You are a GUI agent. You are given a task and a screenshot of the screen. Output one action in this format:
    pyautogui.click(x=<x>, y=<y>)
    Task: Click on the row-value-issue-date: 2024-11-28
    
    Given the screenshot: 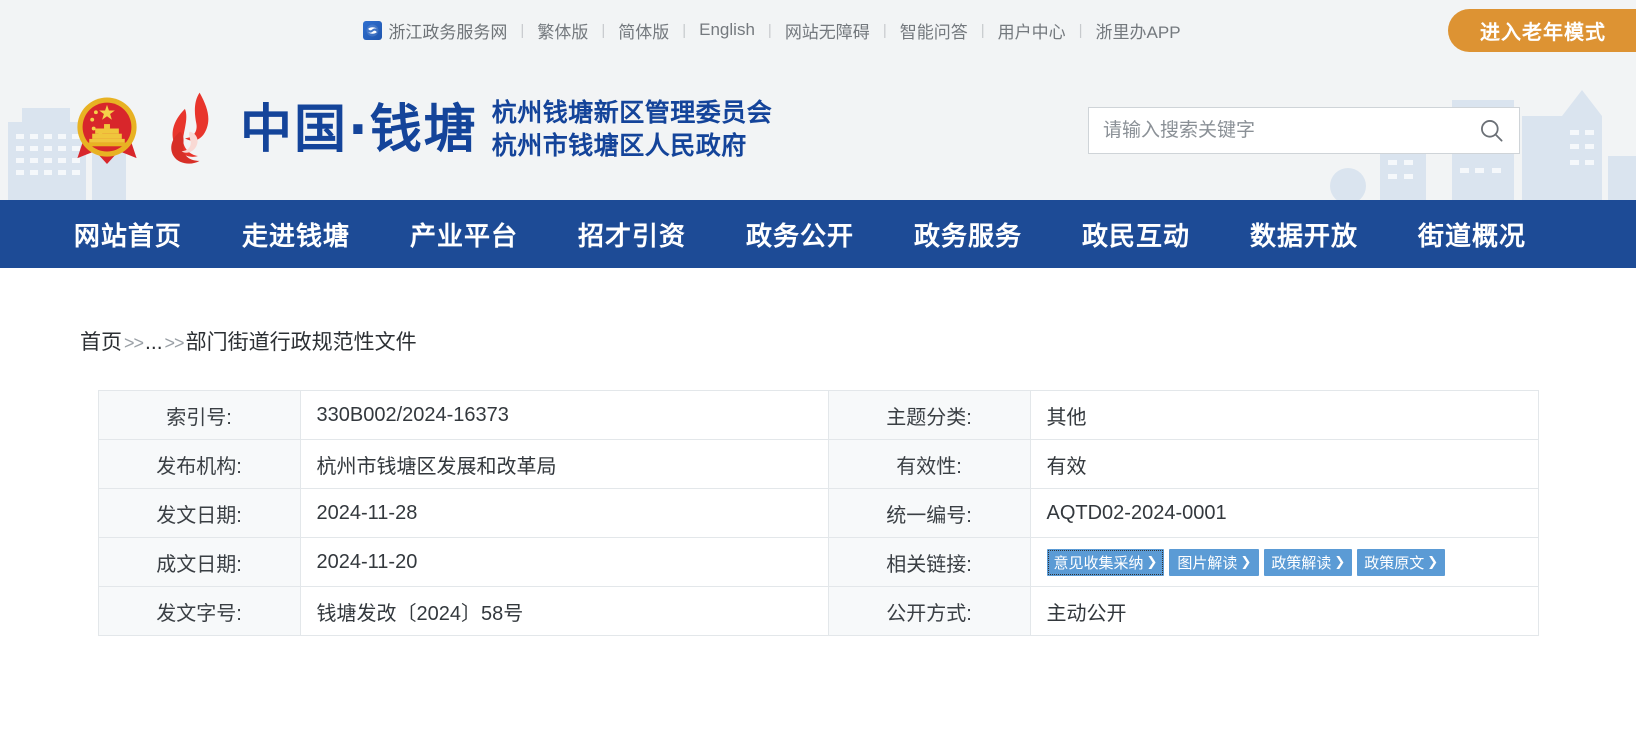 What is the action you would take?
    pyautogui.click(x=564, y=513)
    